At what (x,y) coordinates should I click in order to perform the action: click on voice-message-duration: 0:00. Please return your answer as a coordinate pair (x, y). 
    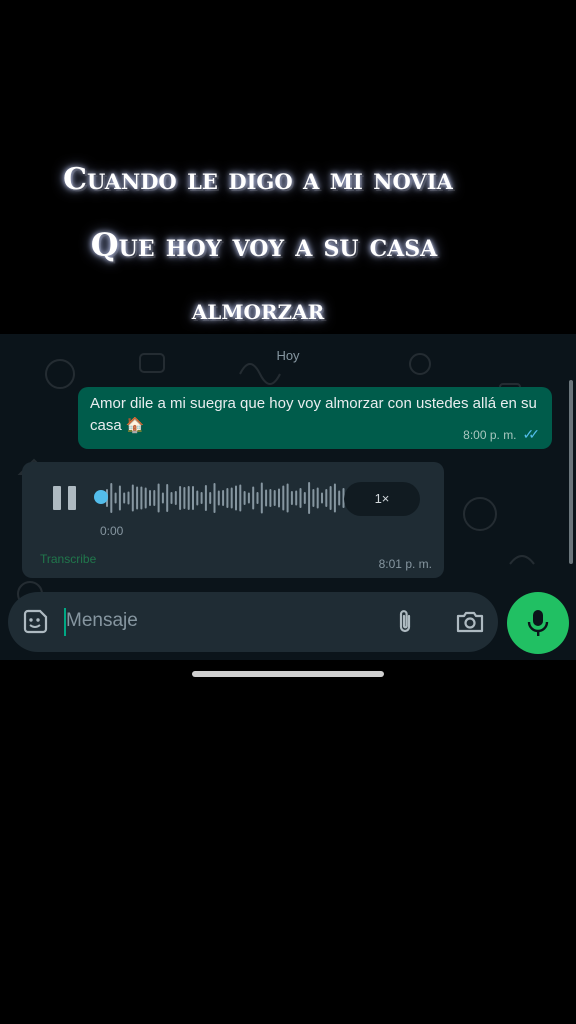
    Looking at the image, I should click on (112, 531).